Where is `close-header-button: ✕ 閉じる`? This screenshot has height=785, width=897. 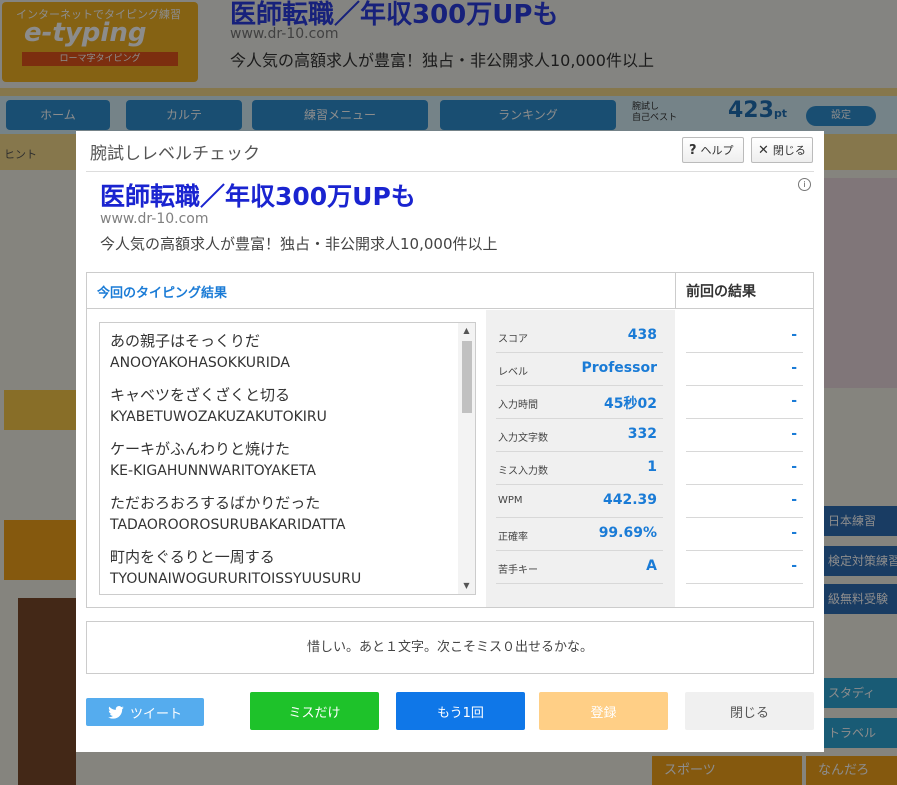
close-header-button: ✕ 閉じる is located at coordinates (782, 150).